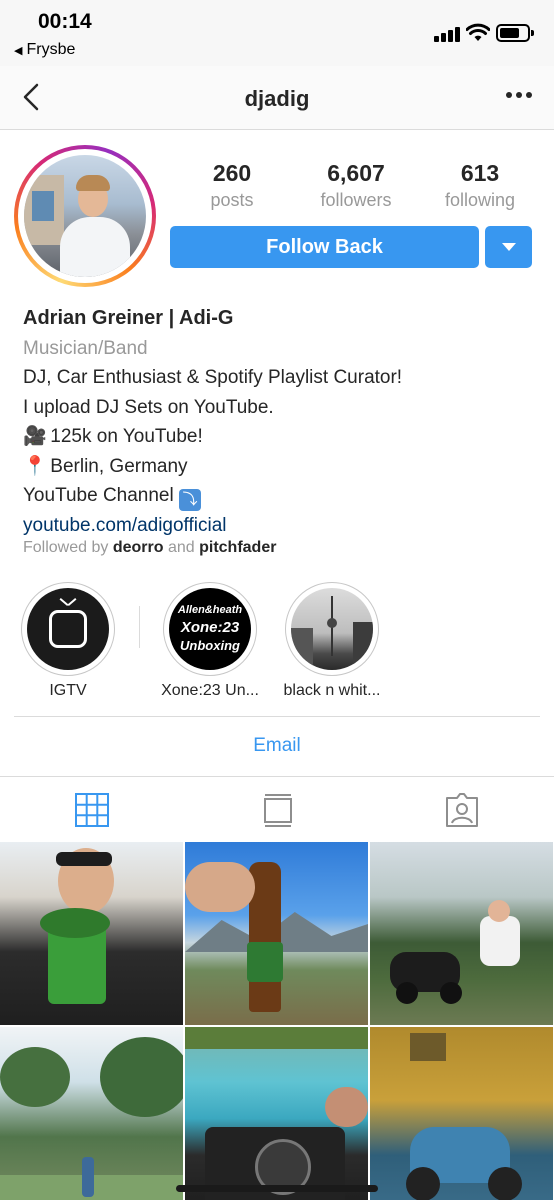  What do you see at coordinates (480, 173) in the screenshot?
I see `stat-value: 613` at bounding box center [480, 173].